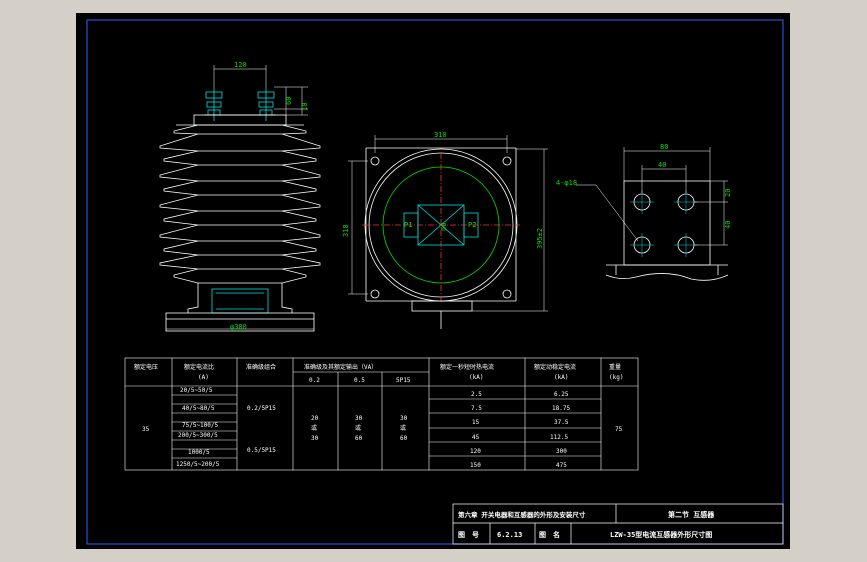 This screenshot has height=562, width=867. I want to click on td-thermal-2: 15, so click(476, 422).